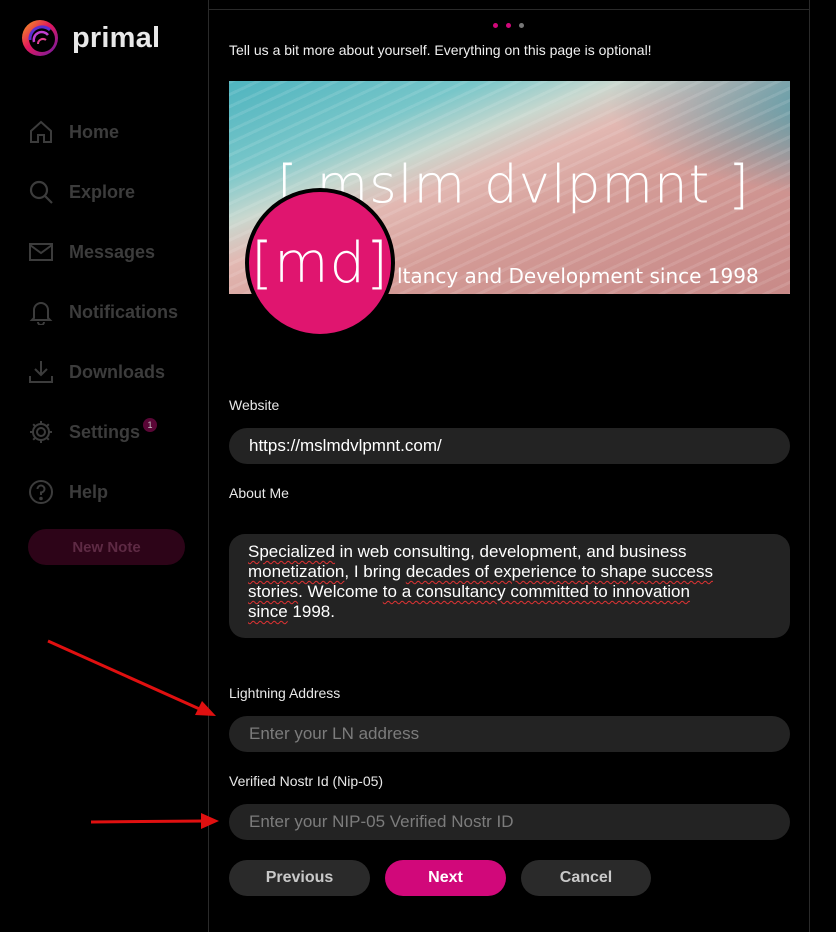 The width and height of the screenshot is (836, 932). What do you see at coordinates (41, 192) in the screenshot?
I see `search-icon` at bounding box center [41, 192].